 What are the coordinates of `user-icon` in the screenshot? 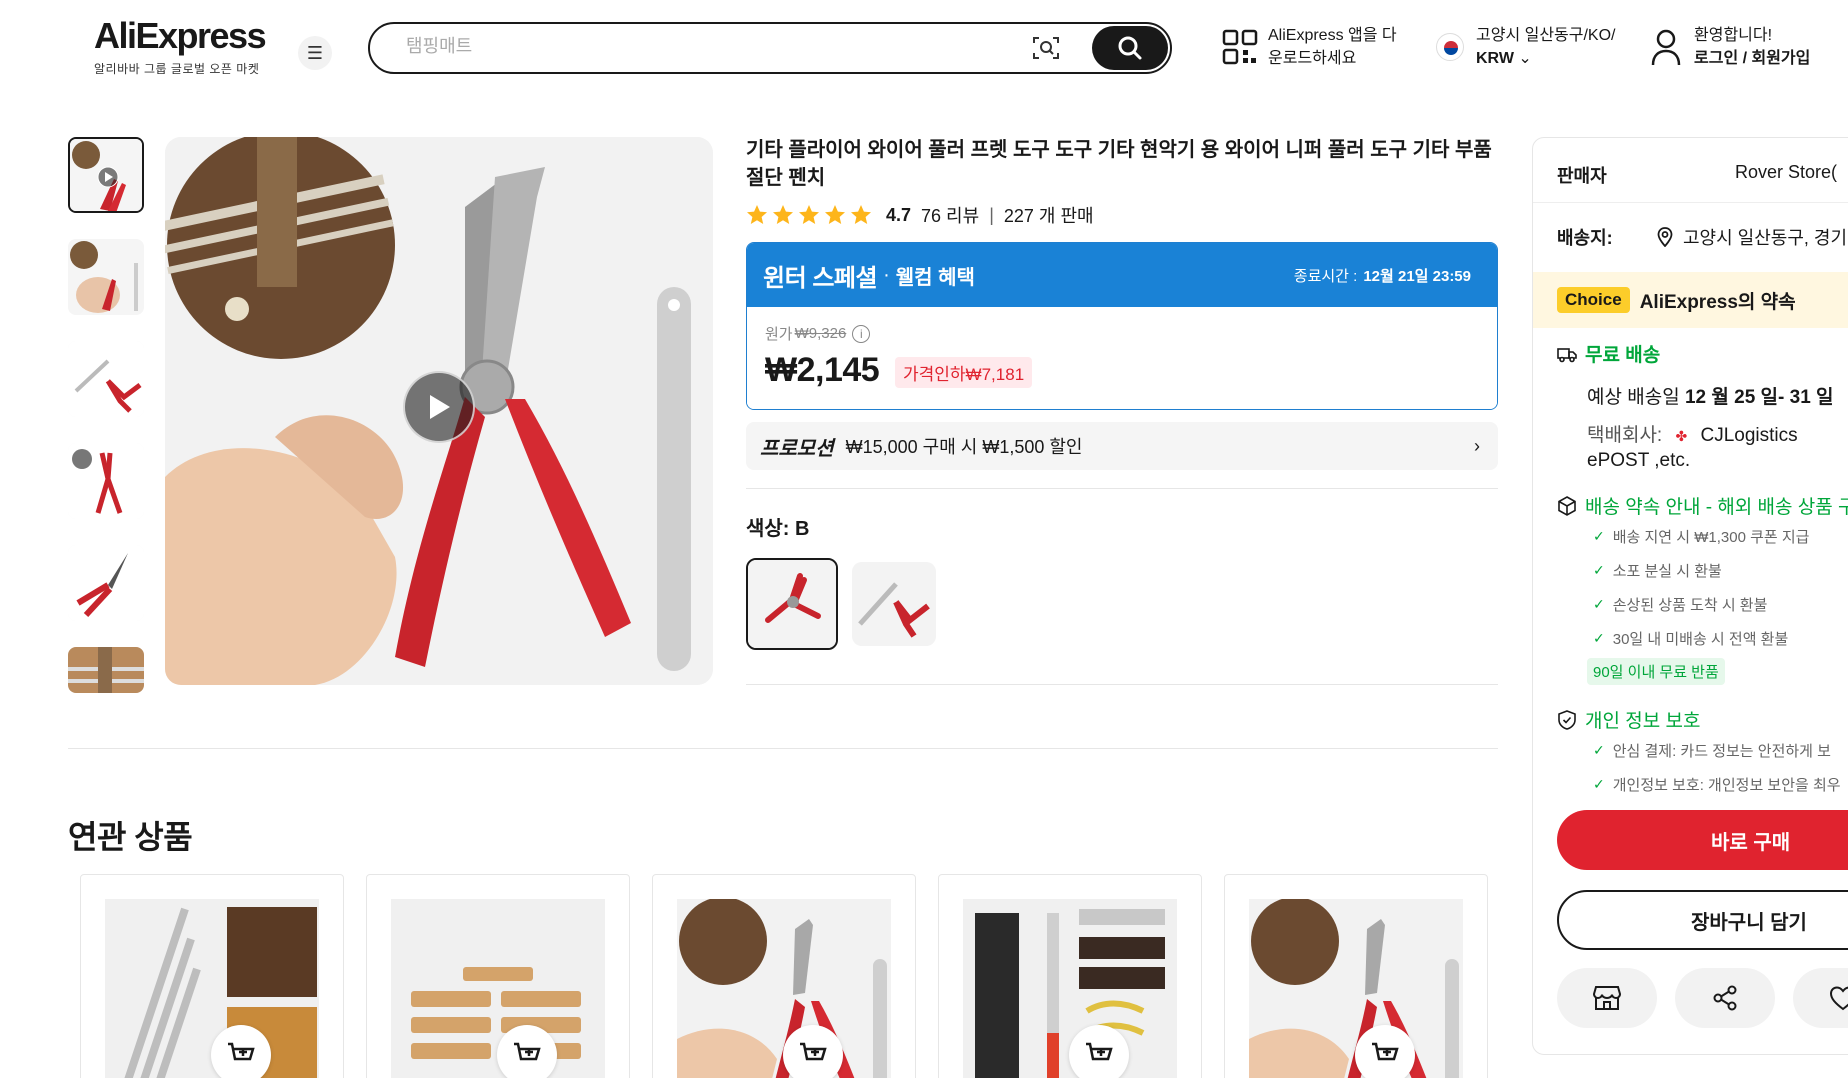 It's located at (1666, 47).